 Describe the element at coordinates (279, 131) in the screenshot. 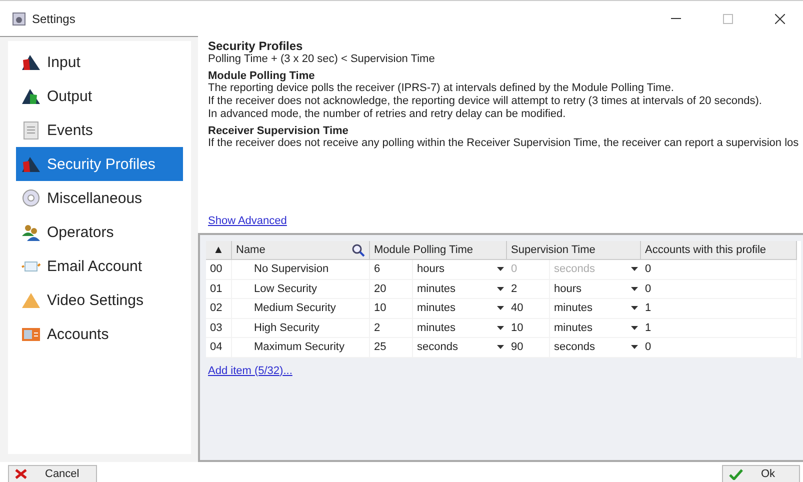

I see `section-heading: Receiver Supervision Time` at that location.